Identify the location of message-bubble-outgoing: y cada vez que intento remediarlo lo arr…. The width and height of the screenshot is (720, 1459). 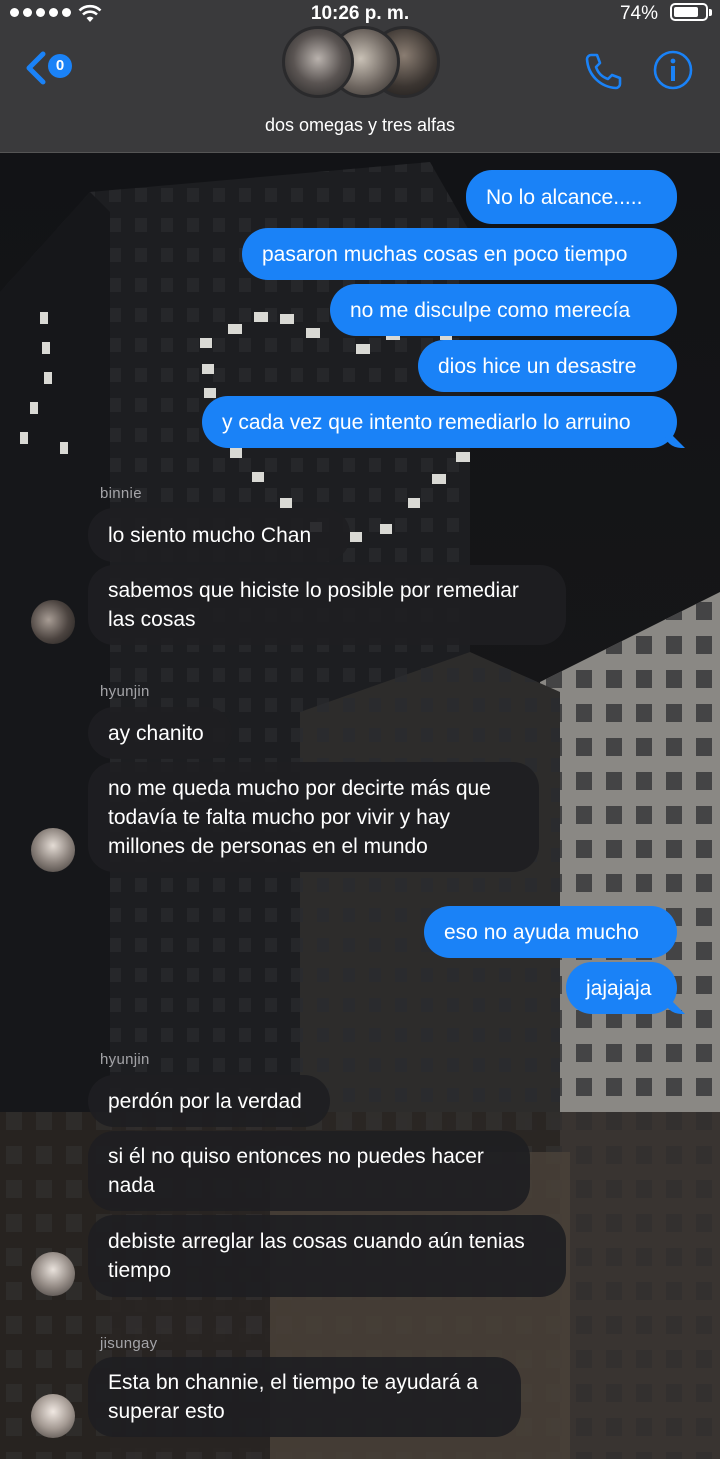
(439, 422).